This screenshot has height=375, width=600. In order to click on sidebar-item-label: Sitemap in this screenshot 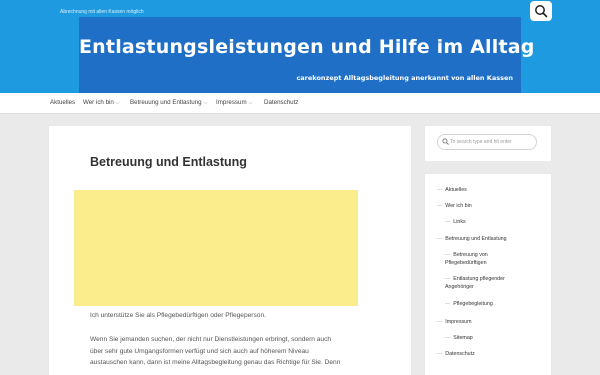, I will do `click(463, 338)`.